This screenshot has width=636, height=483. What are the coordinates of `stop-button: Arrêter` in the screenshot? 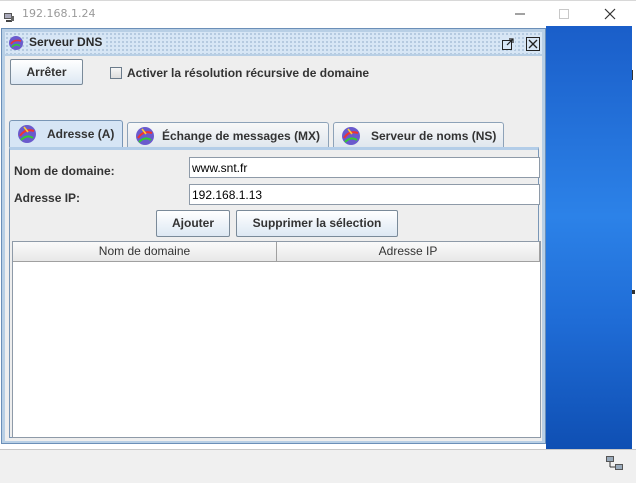 It's located at (46, 72).